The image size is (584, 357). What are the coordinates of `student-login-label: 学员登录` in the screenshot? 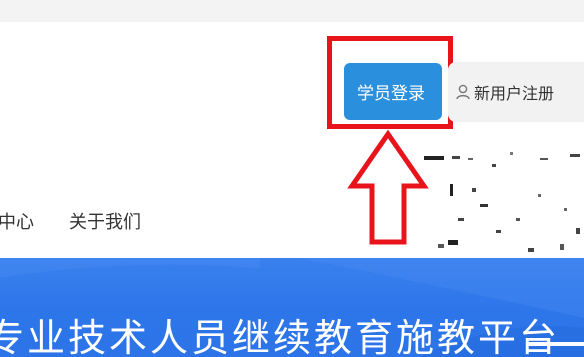 It's located at (391, 94).